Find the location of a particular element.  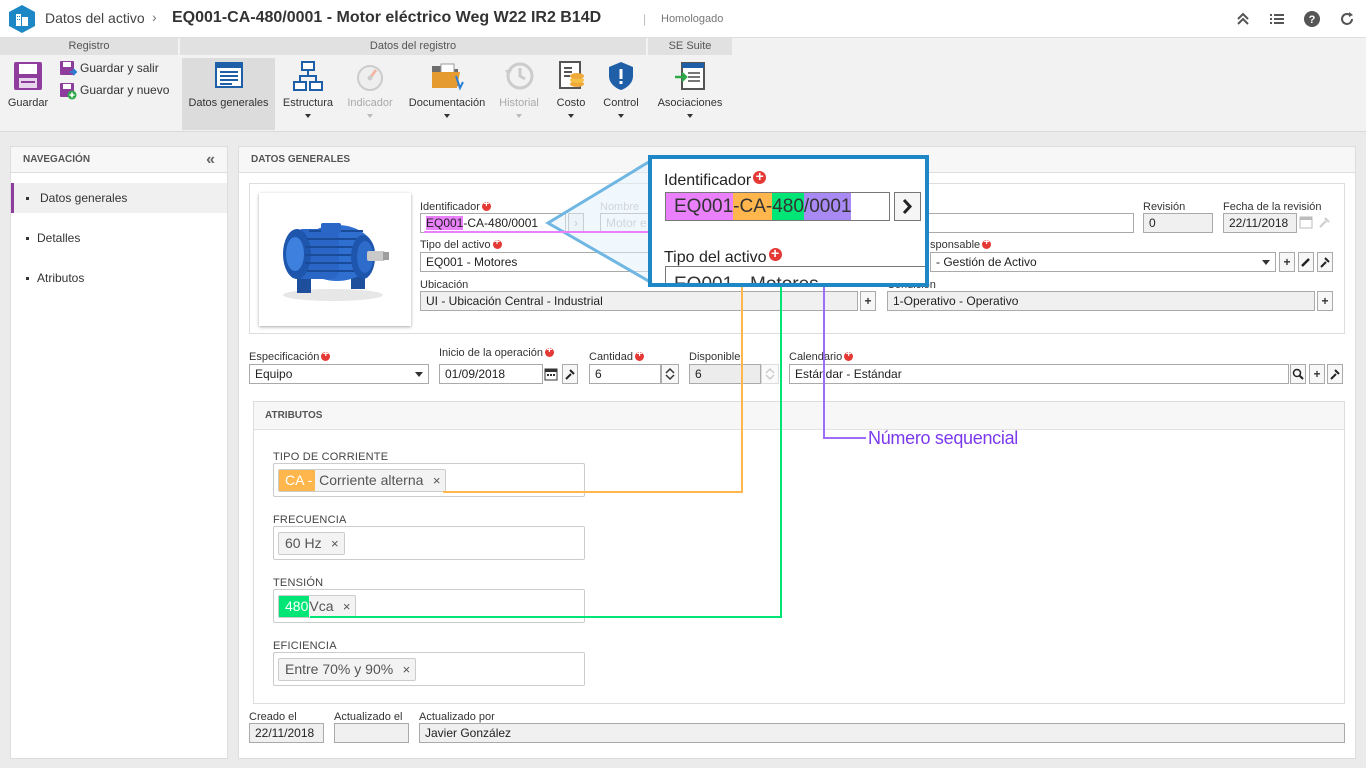

inicio-clear-button is located at coordinates (570, 374).